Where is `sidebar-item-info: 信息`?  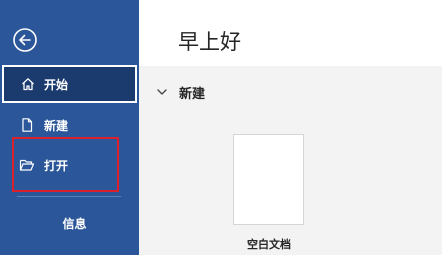 sidebar-item-info: 信息 is located at coordinates (69, 223).